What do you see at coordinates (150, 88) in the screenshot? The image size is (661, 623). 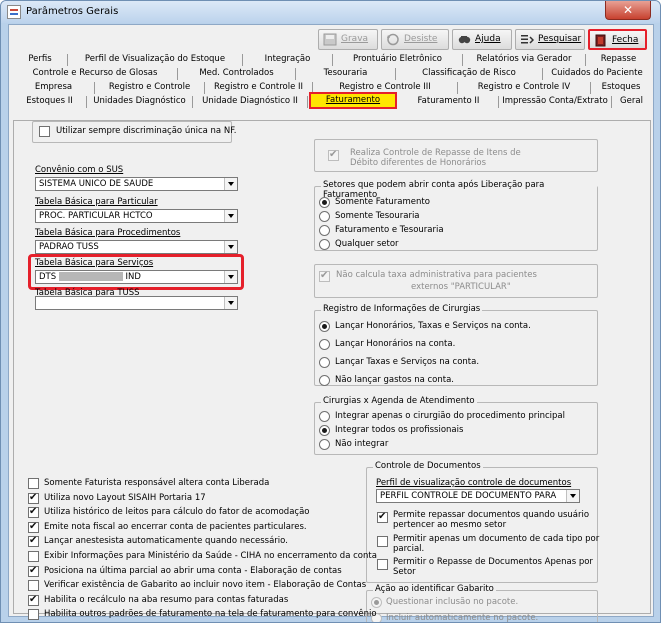 I see `tab-registro-controle: Registro e Controle` at bounding box center [150, 88].